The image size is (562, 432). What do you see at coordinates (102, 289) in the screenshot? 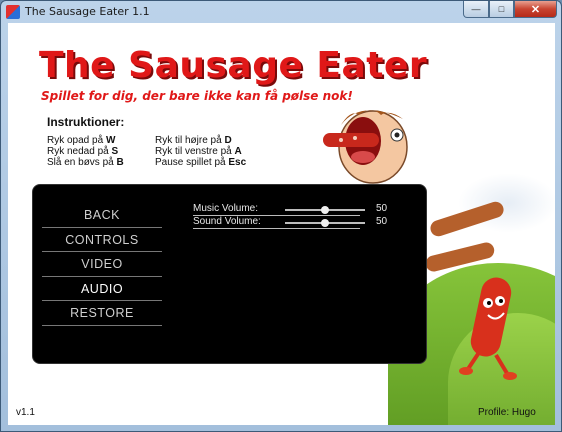
I see `menu-item-audio: AUDIO` at bounding box center [102, 289].